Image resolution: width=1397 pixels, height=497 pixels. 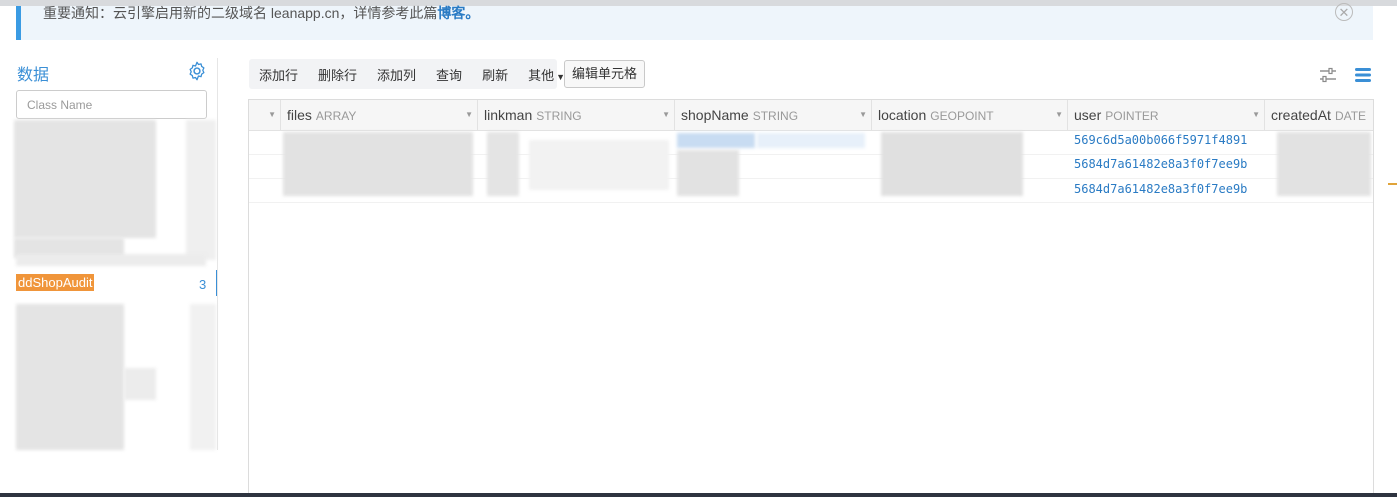 What do you see at coordinates (1166, 115) in the screenshot?
I see `column-header-user: user POINTER ▼` at bounding box center [1166, 115].